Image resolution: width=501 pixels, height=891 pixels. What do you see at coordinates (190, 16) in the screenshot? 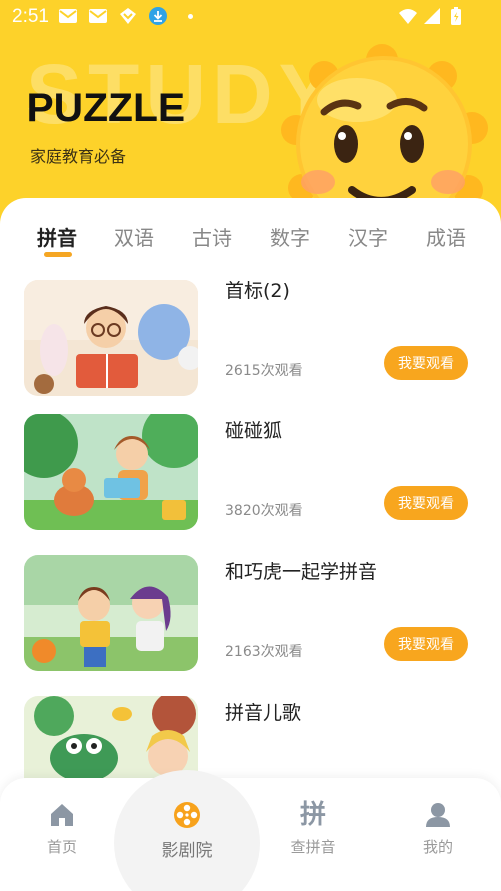
I see `notification-dot-icon` at bounding box center [190, 16].